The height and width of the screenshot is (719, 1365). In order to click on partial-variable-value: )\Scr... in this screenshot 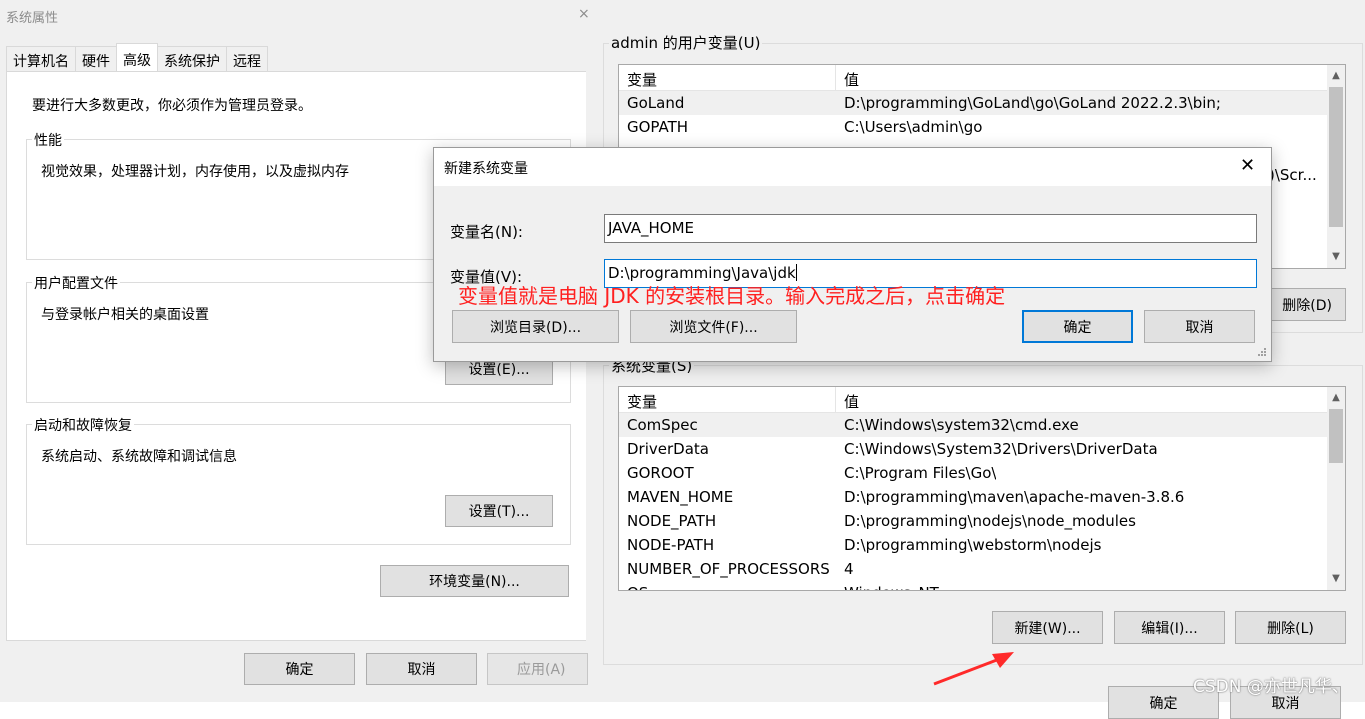, I will do `click(1293, 175)`.